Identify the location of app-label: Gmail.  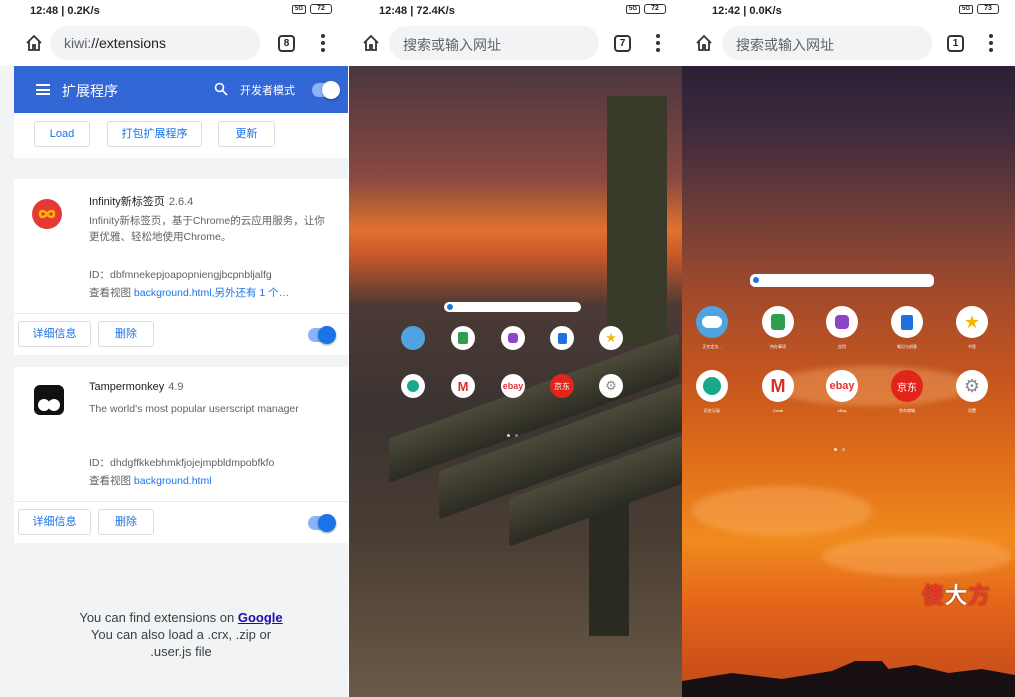
(778, 410).